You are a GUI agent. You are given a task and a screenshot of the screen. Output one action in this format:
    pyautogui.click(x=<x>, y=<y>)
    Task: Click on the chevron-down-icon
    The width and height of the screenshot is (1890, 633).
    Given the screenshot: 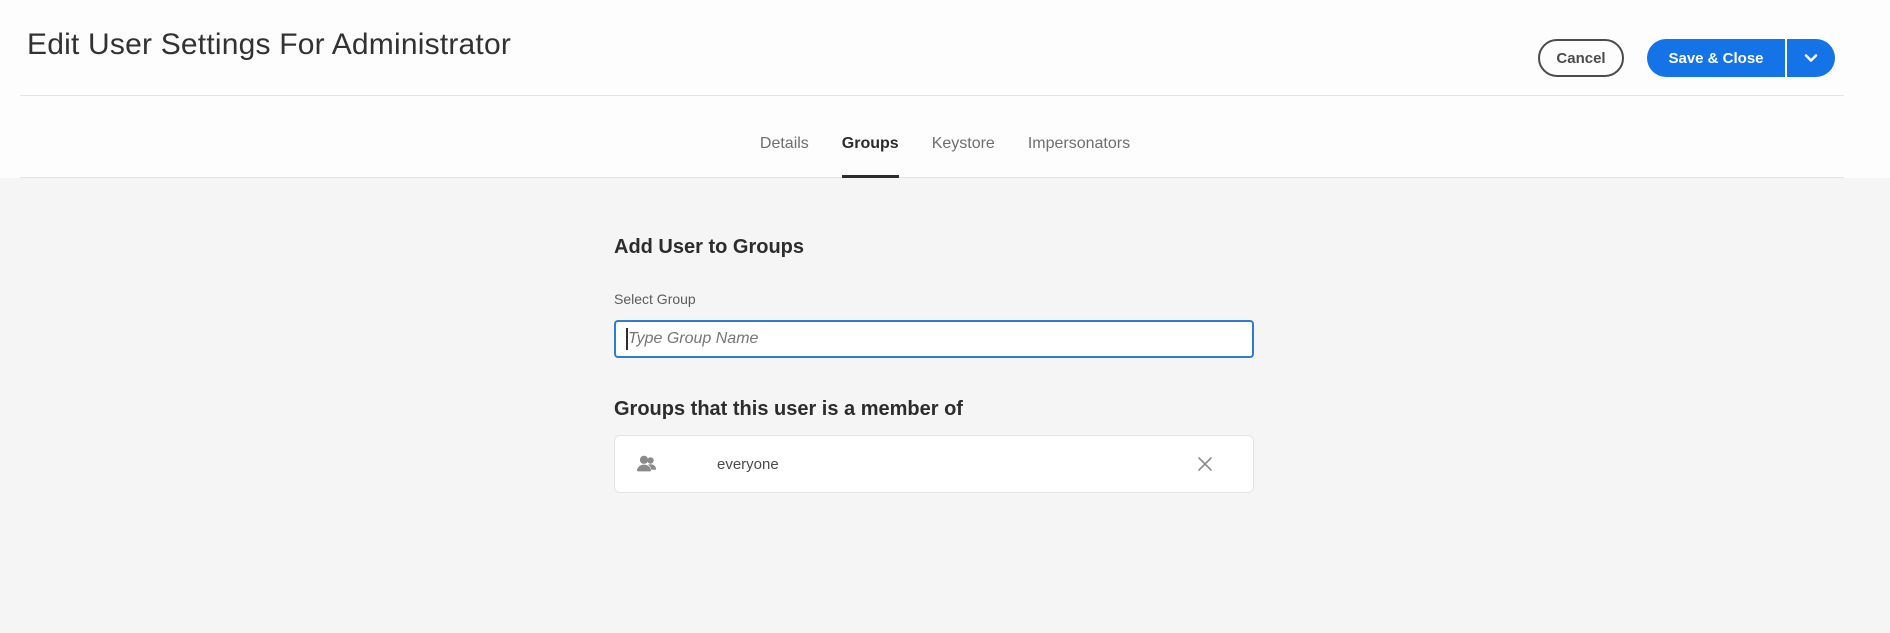 What is the action you would take?
    pyautogui.click(x=1811, y=58)
    